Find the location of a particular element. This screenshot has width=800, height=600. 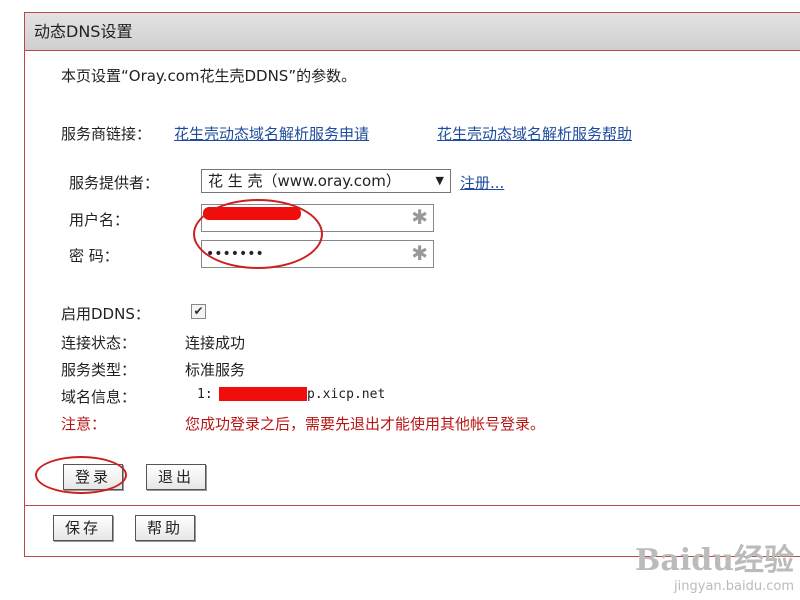

apply-service-link: 花生壳动态域名解析服务申请 is located at coordinates (271, 133).